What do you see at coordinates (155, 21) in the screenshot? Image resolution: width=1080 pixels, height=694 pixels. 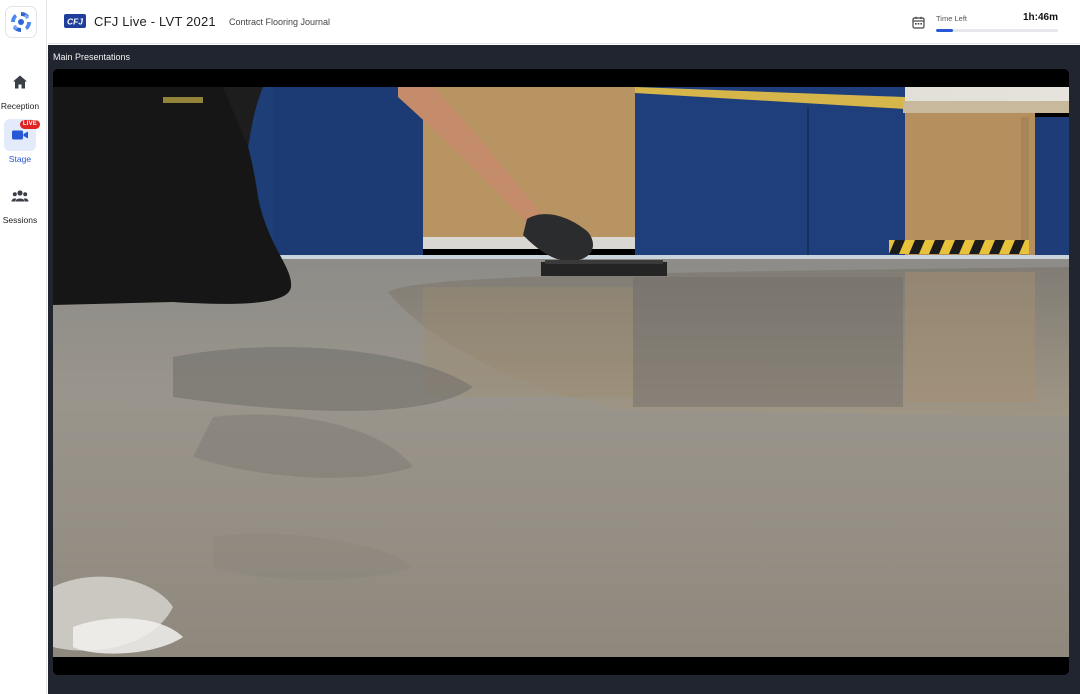 I see `event-title: CFJ Live - LVT 2021` at bounding box center [155, 21].